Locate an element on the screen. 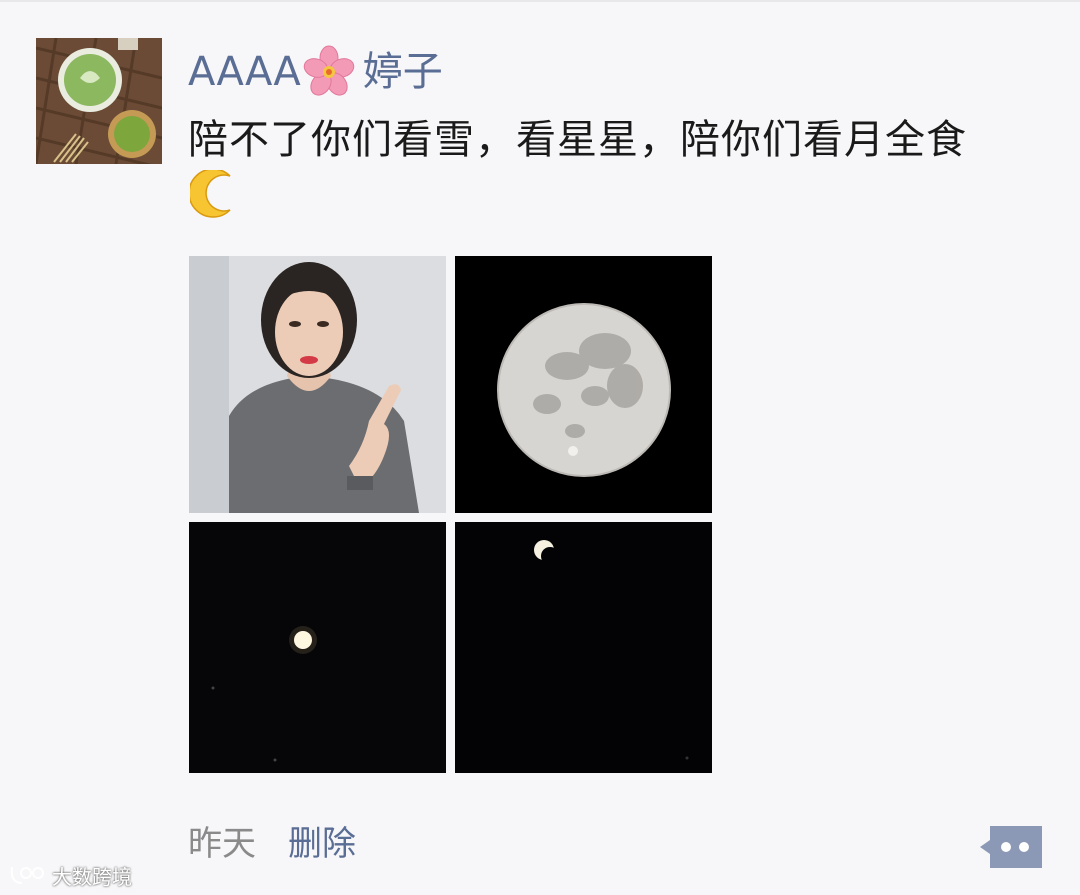 The height and width of the screenshot is (895, 1080). night-moon-photo is located at coordinates (317, 647).